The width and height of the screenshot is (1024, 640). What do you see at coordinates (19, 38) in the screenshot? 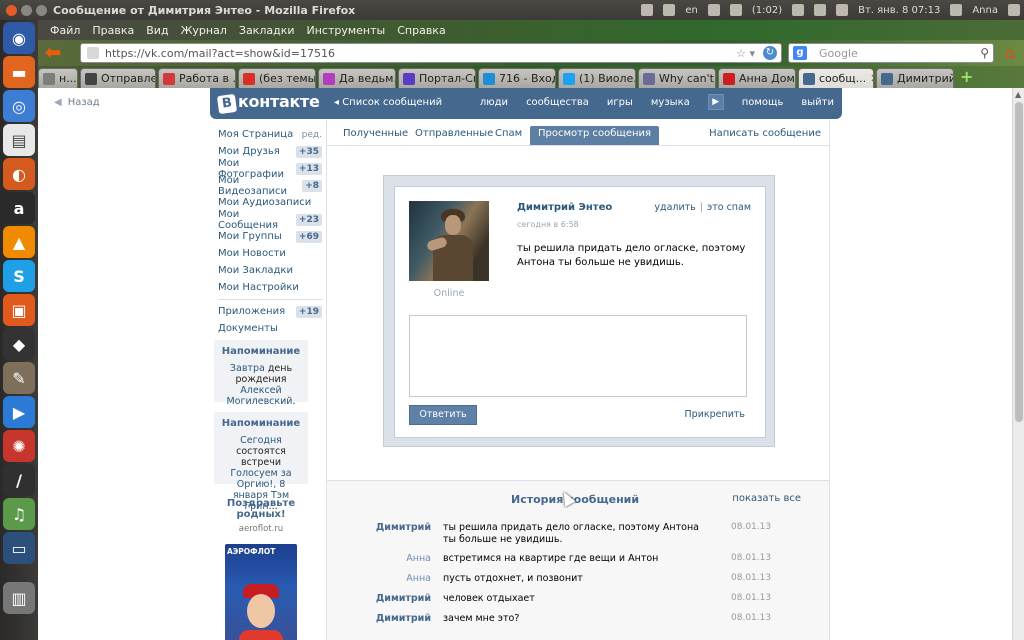
I see `dash-icon: ◉` at bounding box center [19, 38].